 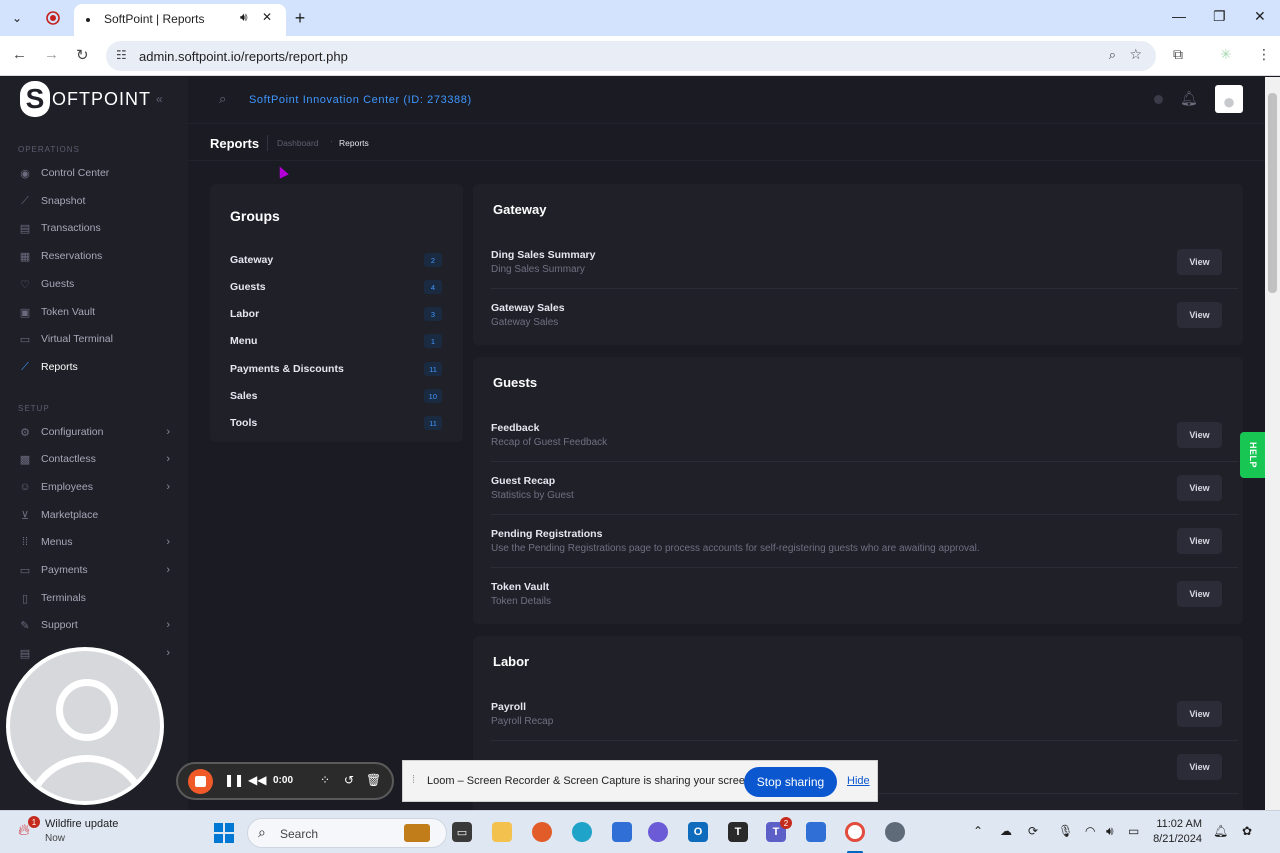 I want to click on chrome-icon, so click(x=855, y=832).